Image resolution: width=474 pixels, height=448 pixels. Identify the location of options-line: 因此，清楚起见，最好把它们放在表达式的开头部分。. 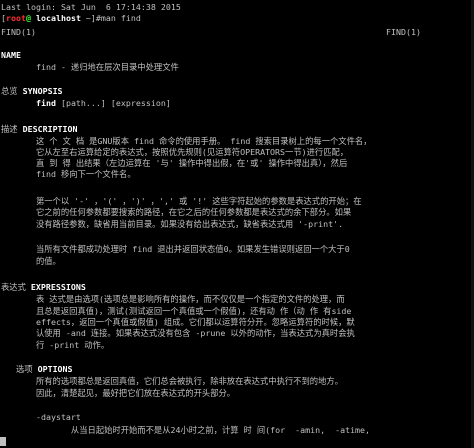
(118, 393).